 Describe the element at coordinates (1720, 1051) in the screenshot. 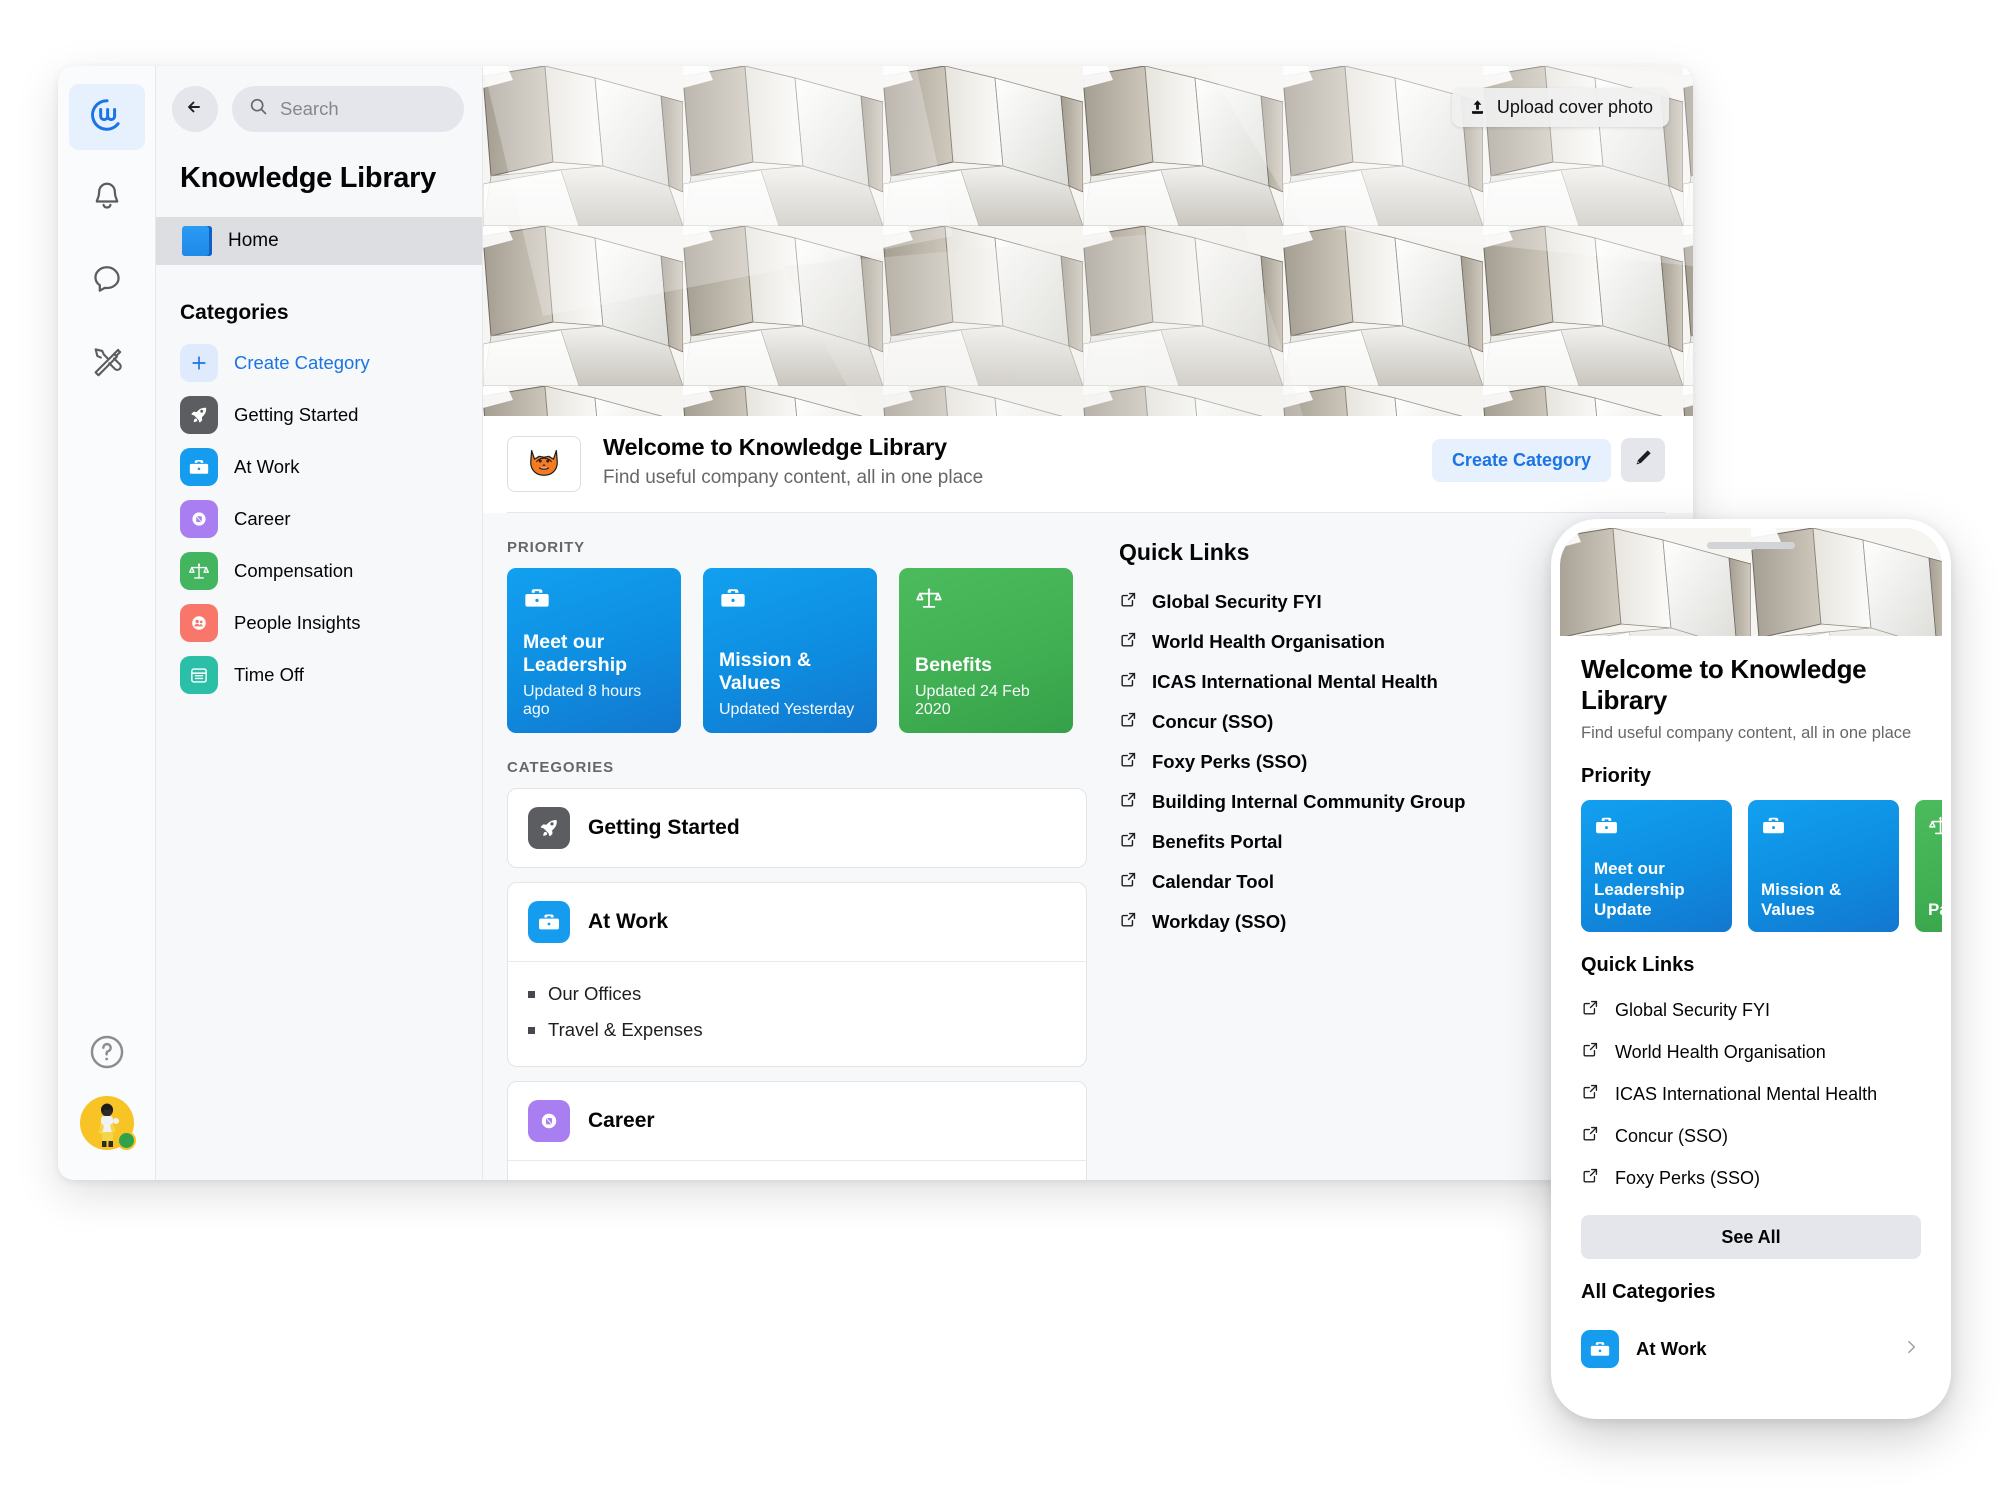

I see `mobile-quick-link-label: World Health Organisation` at that location.